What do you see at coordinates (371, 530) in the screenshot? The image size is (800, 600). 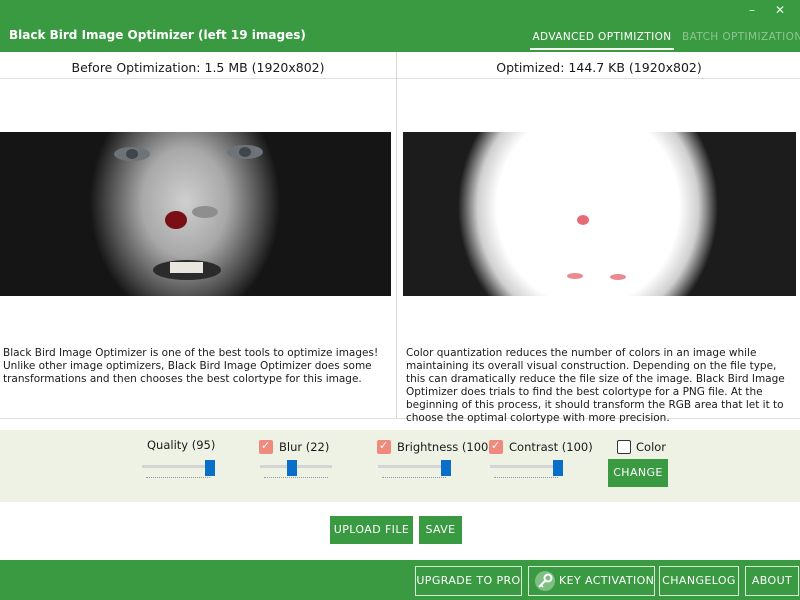 I see `upload-file-button: UPLOAD FILE` at bounding box center [371, 530].